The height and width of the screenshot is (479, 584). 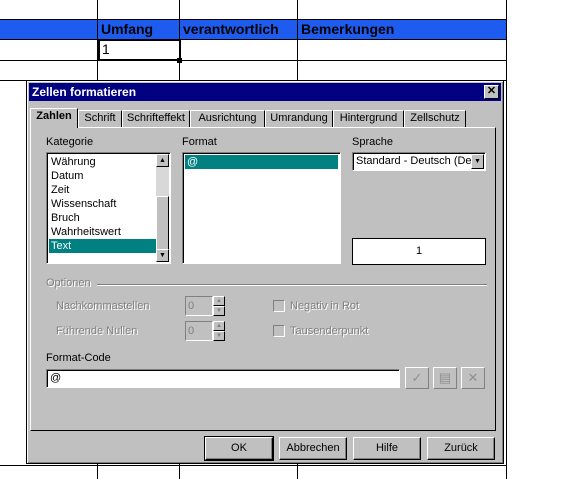 What do you see at coordinates (78, 358) in the screenshot?
I see `format-code-label: Format-Code` at bounding box center [78, 358].